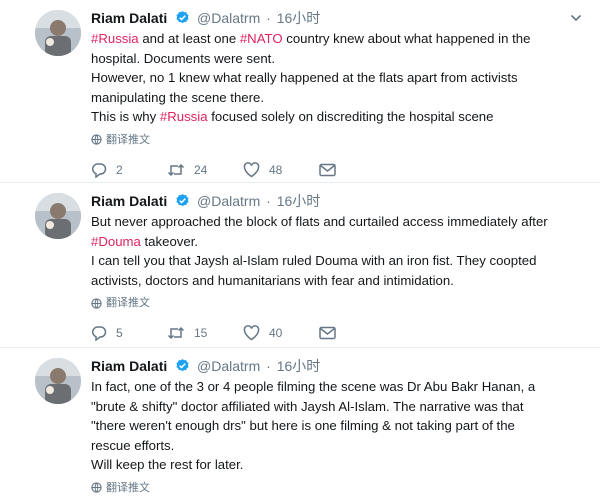 The height and width of the screenshot is (501, 600). Describe the element at coordinates (261, 38) in the screenshot. I see `hashtag-link: #NATO` at that location.